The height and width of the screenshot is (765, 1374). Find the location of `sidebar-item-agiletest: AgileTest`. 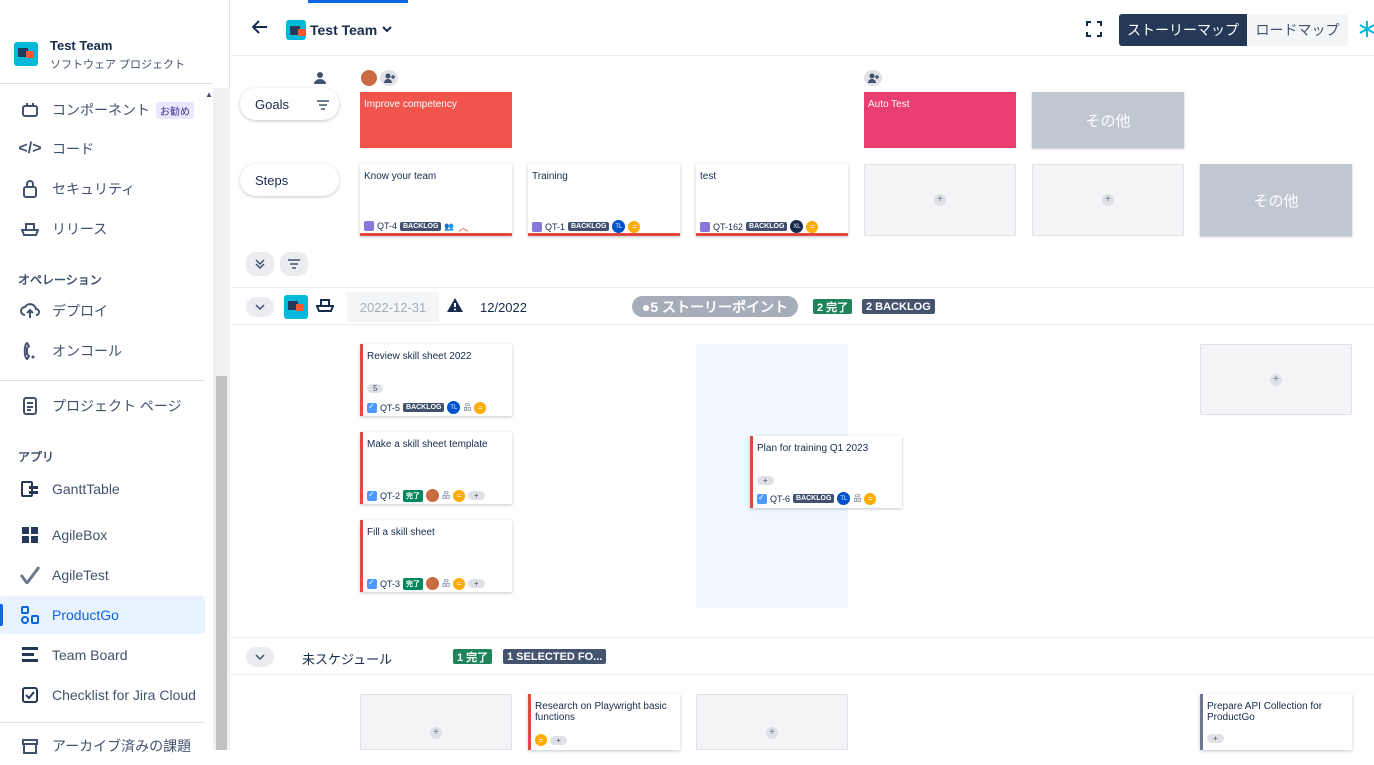

sidebar-item-agiletest: AgileTest is located at coordinates (102, 575).